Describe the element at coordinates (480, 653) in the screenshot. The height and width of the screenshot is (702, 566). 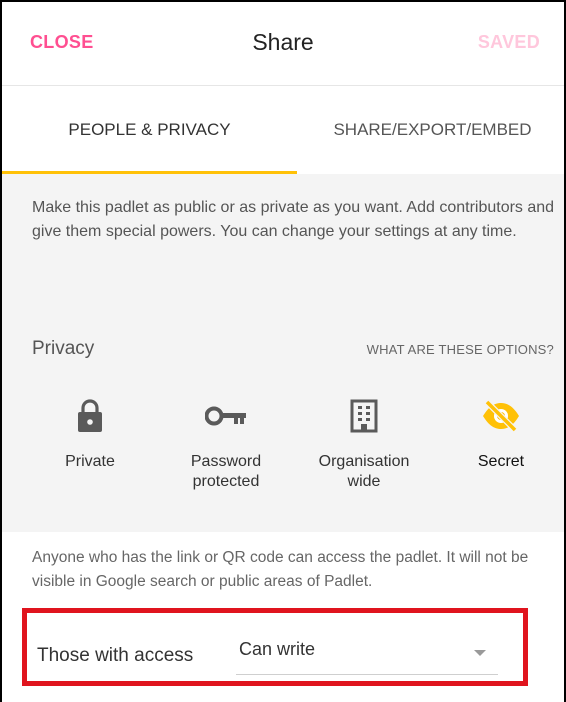
I see `chevron-down-icon` at that location.